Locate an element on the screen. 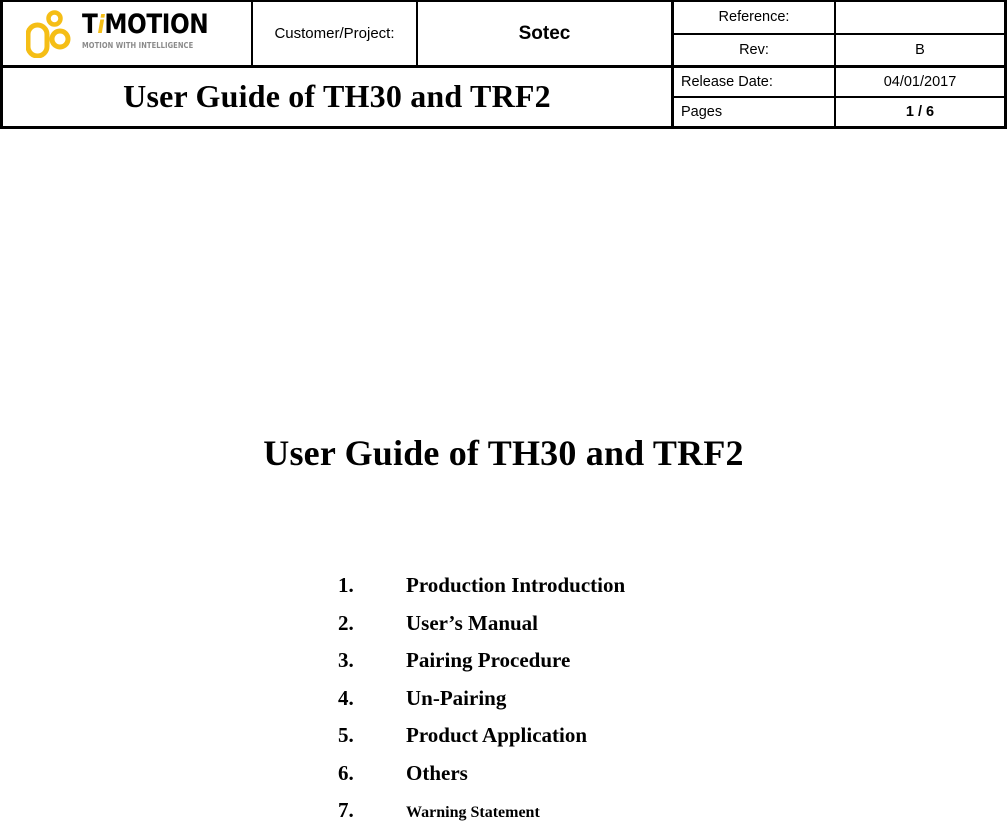 This screenshot has width=1007, height=836. list-item: 3. Pairing Procedure is located at coordinates (638, 667).